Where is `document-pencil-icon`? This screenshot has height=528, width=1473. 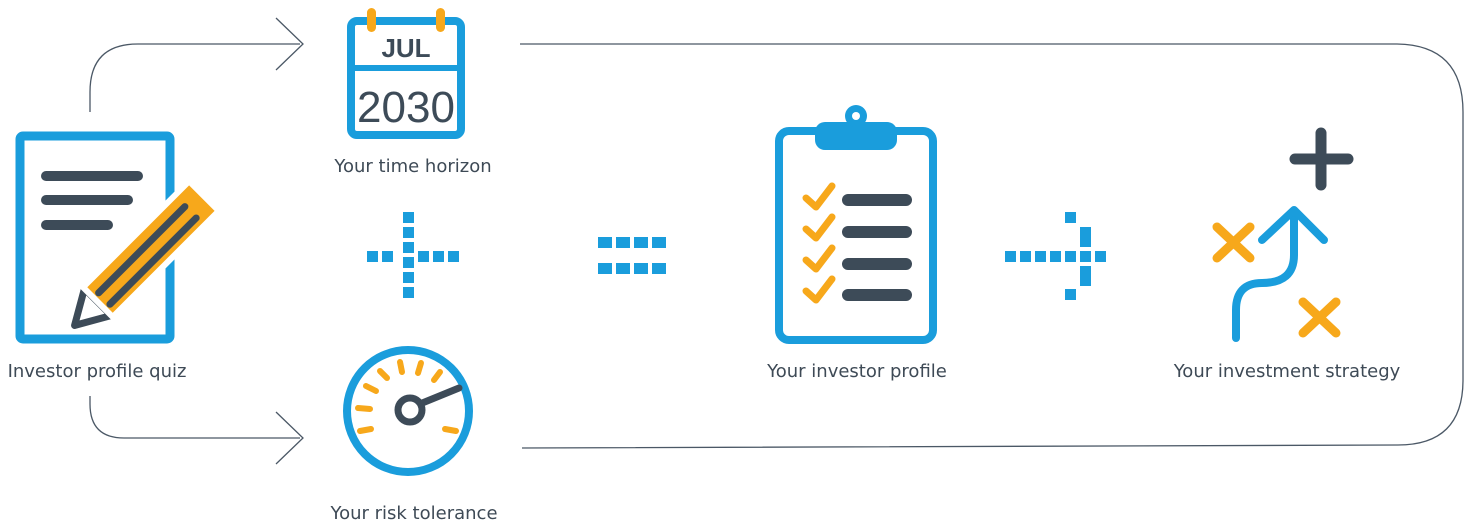
document-pencil-icon is located at coordinates (119, 237).